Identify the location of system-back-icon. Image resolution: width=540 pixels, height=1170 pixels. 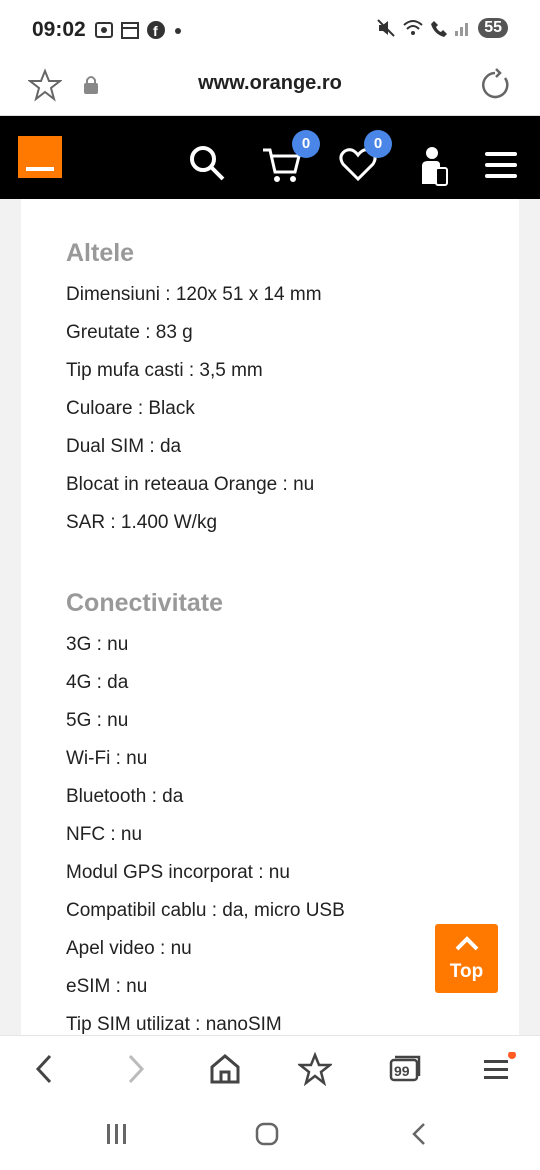
(419, 1134).